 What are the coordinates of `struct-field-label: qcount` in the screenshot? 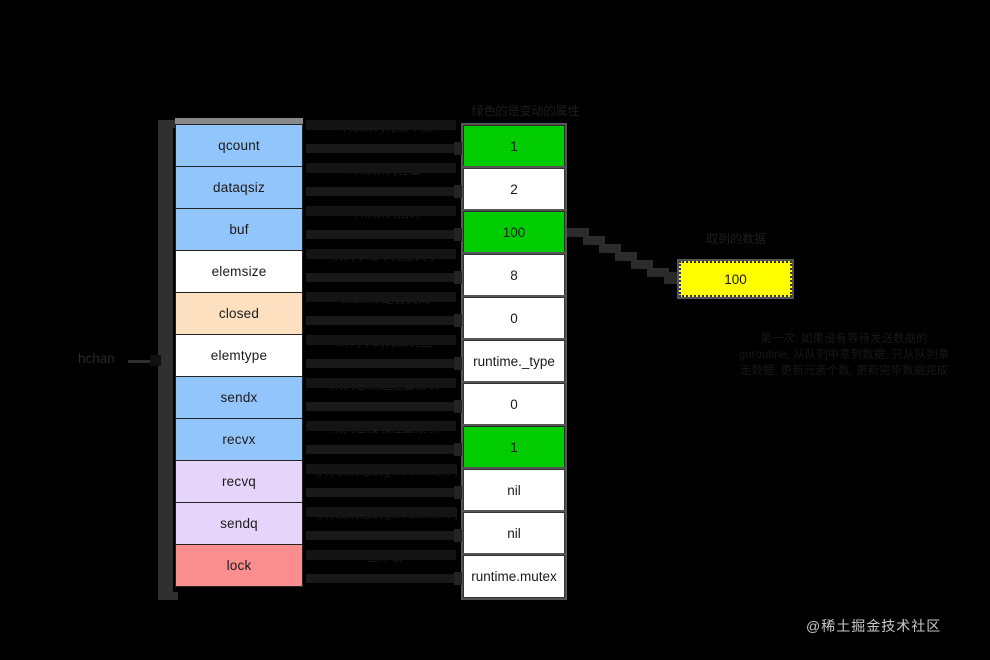 It's located at (239, 145).